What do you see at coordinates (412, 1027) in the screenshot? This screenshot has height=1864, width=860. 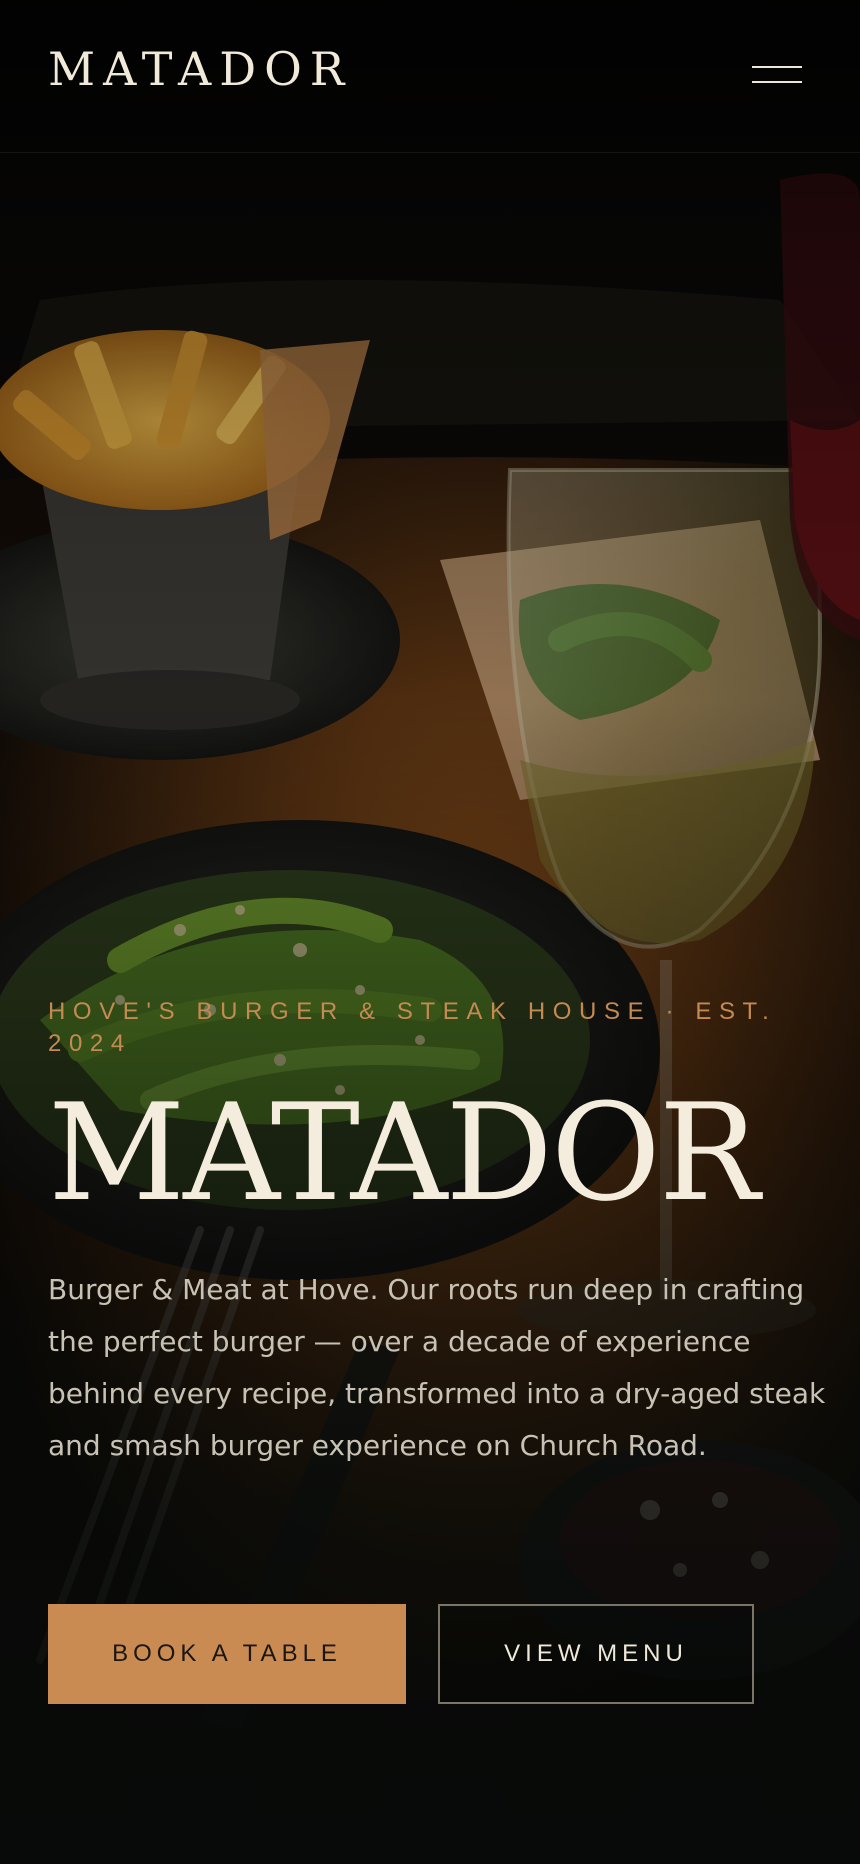 I see `hero-eyebrow: HOVE'S BURGER & STEAK HOUSE · EST. 2024` at bounding box center [412, 1027].